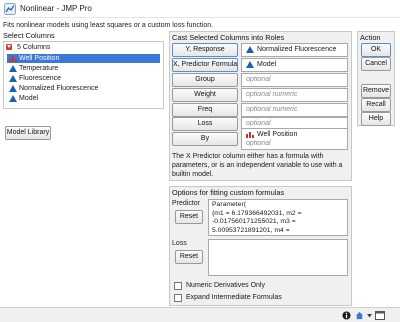 The height and width of the screenshot is (322, 400). Describe the element at coordinates (277, 134) in the screenshot. I see `by-value: Well Position` at that location.